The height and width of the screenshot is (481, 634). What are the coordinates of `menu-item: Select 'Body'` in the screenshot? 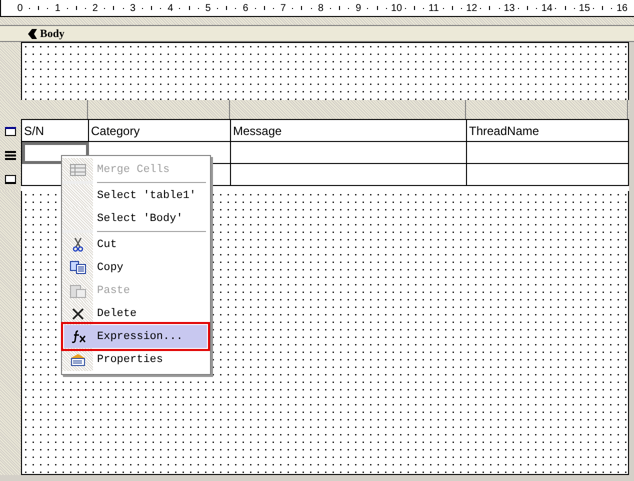 It's located at (135, 218).